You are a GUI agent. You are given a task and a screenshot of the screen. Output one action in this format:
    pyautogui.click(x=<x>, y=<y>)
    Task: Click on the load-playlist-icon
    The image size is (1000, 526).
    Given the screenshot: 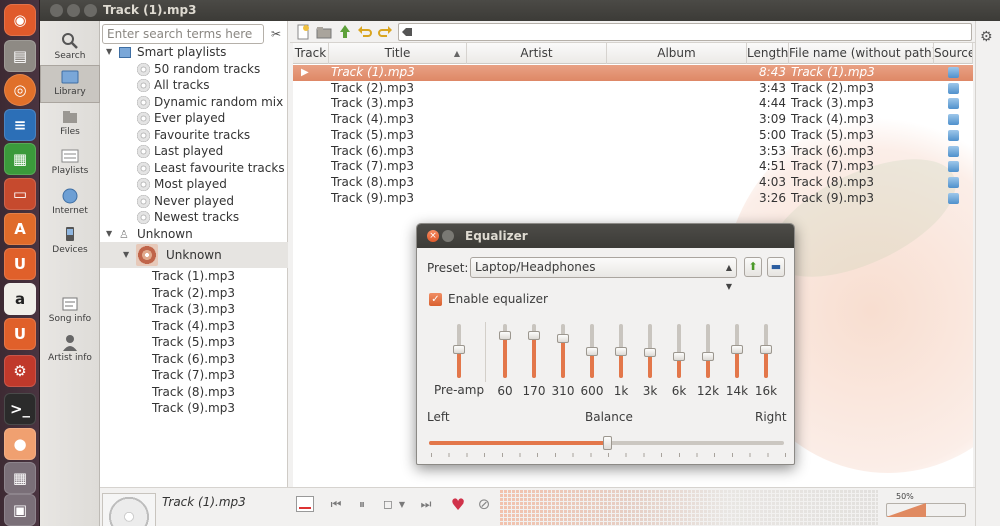 What is the action you would take?
    pyautogui.click(x=345, y=32)
    